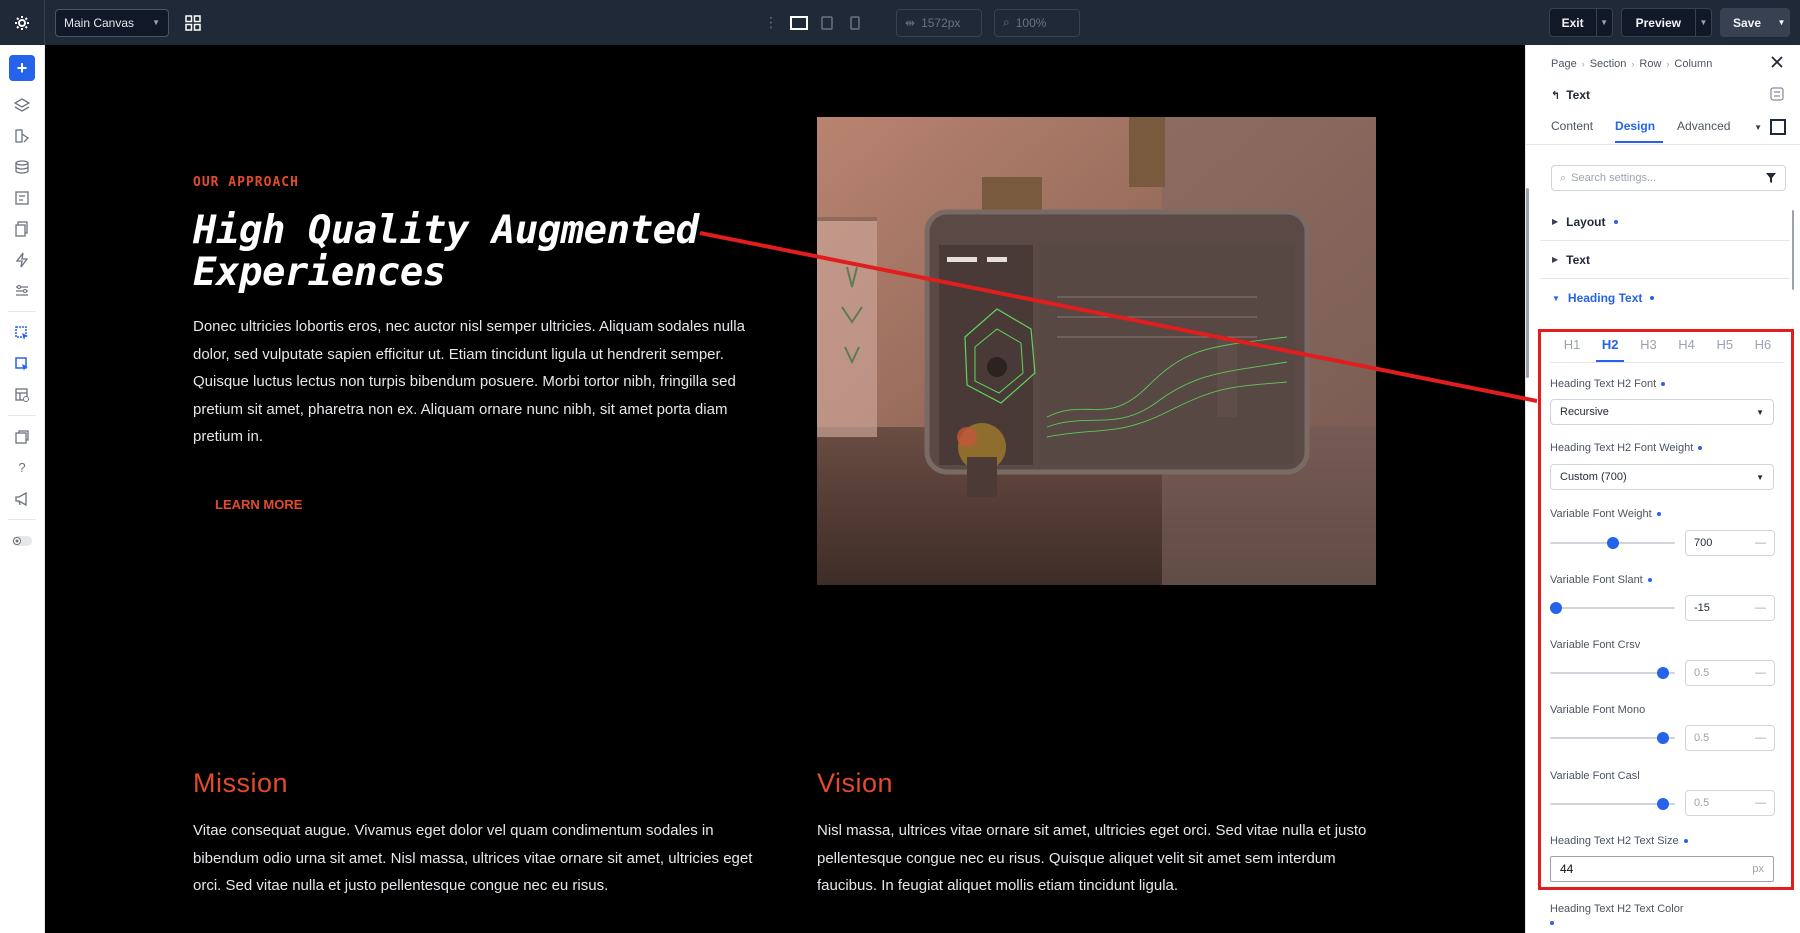  What do you see at coordinates (22, 197) in the screenshot?
I see `form-icon` at bounding box center [22, 197].